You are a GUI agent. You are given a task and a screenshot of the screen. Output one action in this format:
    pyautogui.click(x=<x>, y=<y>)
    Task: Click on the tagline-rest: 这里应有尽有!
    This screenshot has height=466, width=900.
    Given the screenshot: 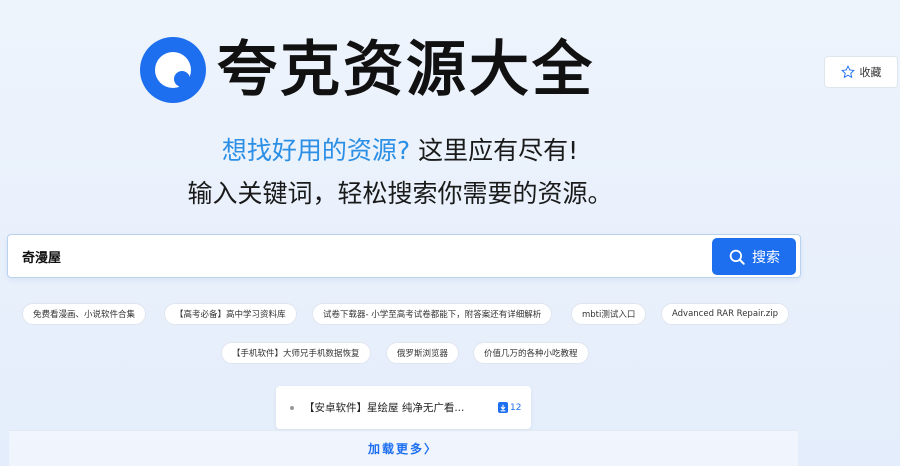 What is the action you would take?
    pyautogui.click(x=498, y=150)
    